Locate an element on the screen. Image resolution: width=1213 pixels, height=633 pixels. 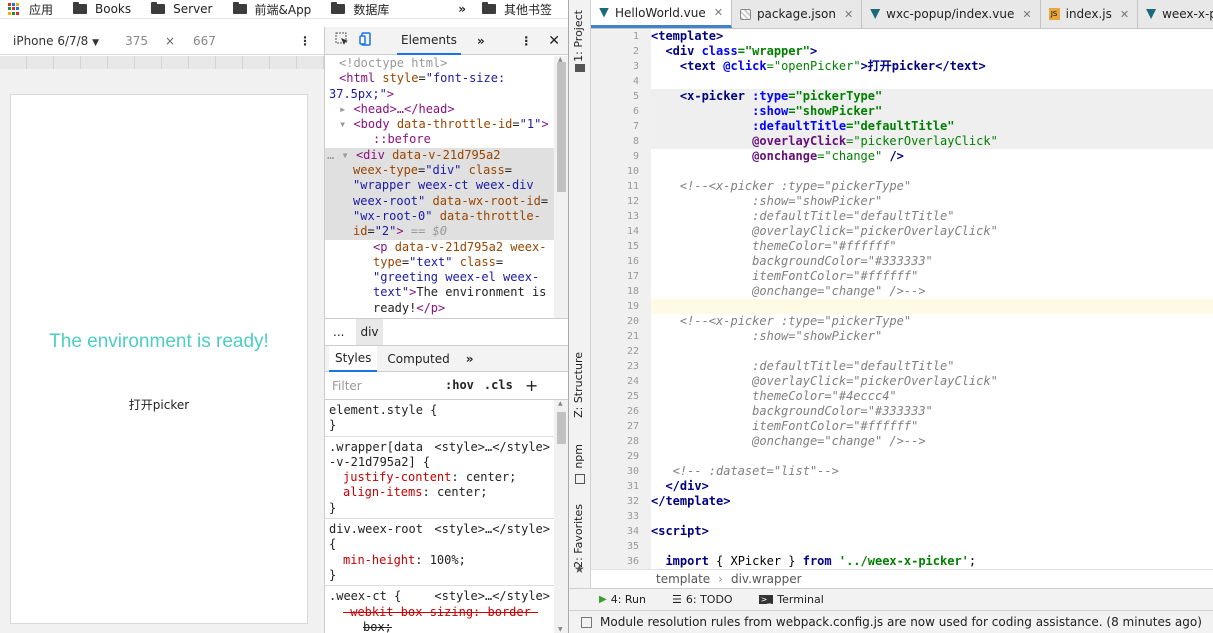
tab-elements: Elements is located at coordinates (429, 41).